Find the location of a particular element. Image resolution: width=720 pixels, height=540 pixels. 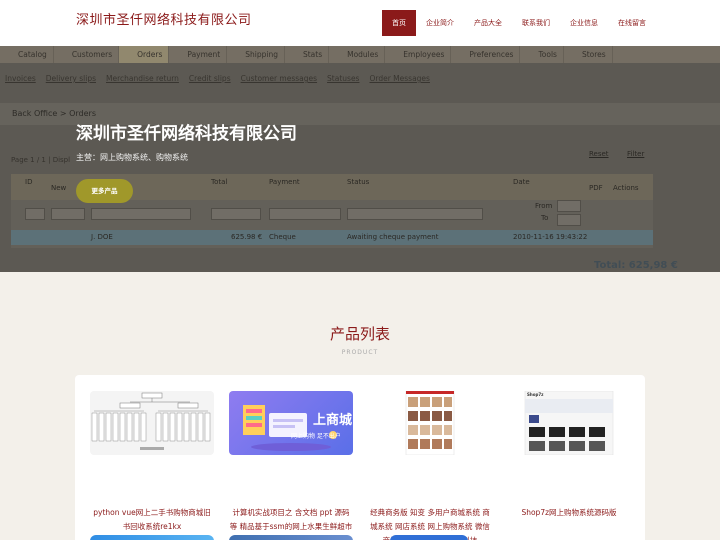

thumb-logo-text: Shop7z is located at coordinates (535, 394).